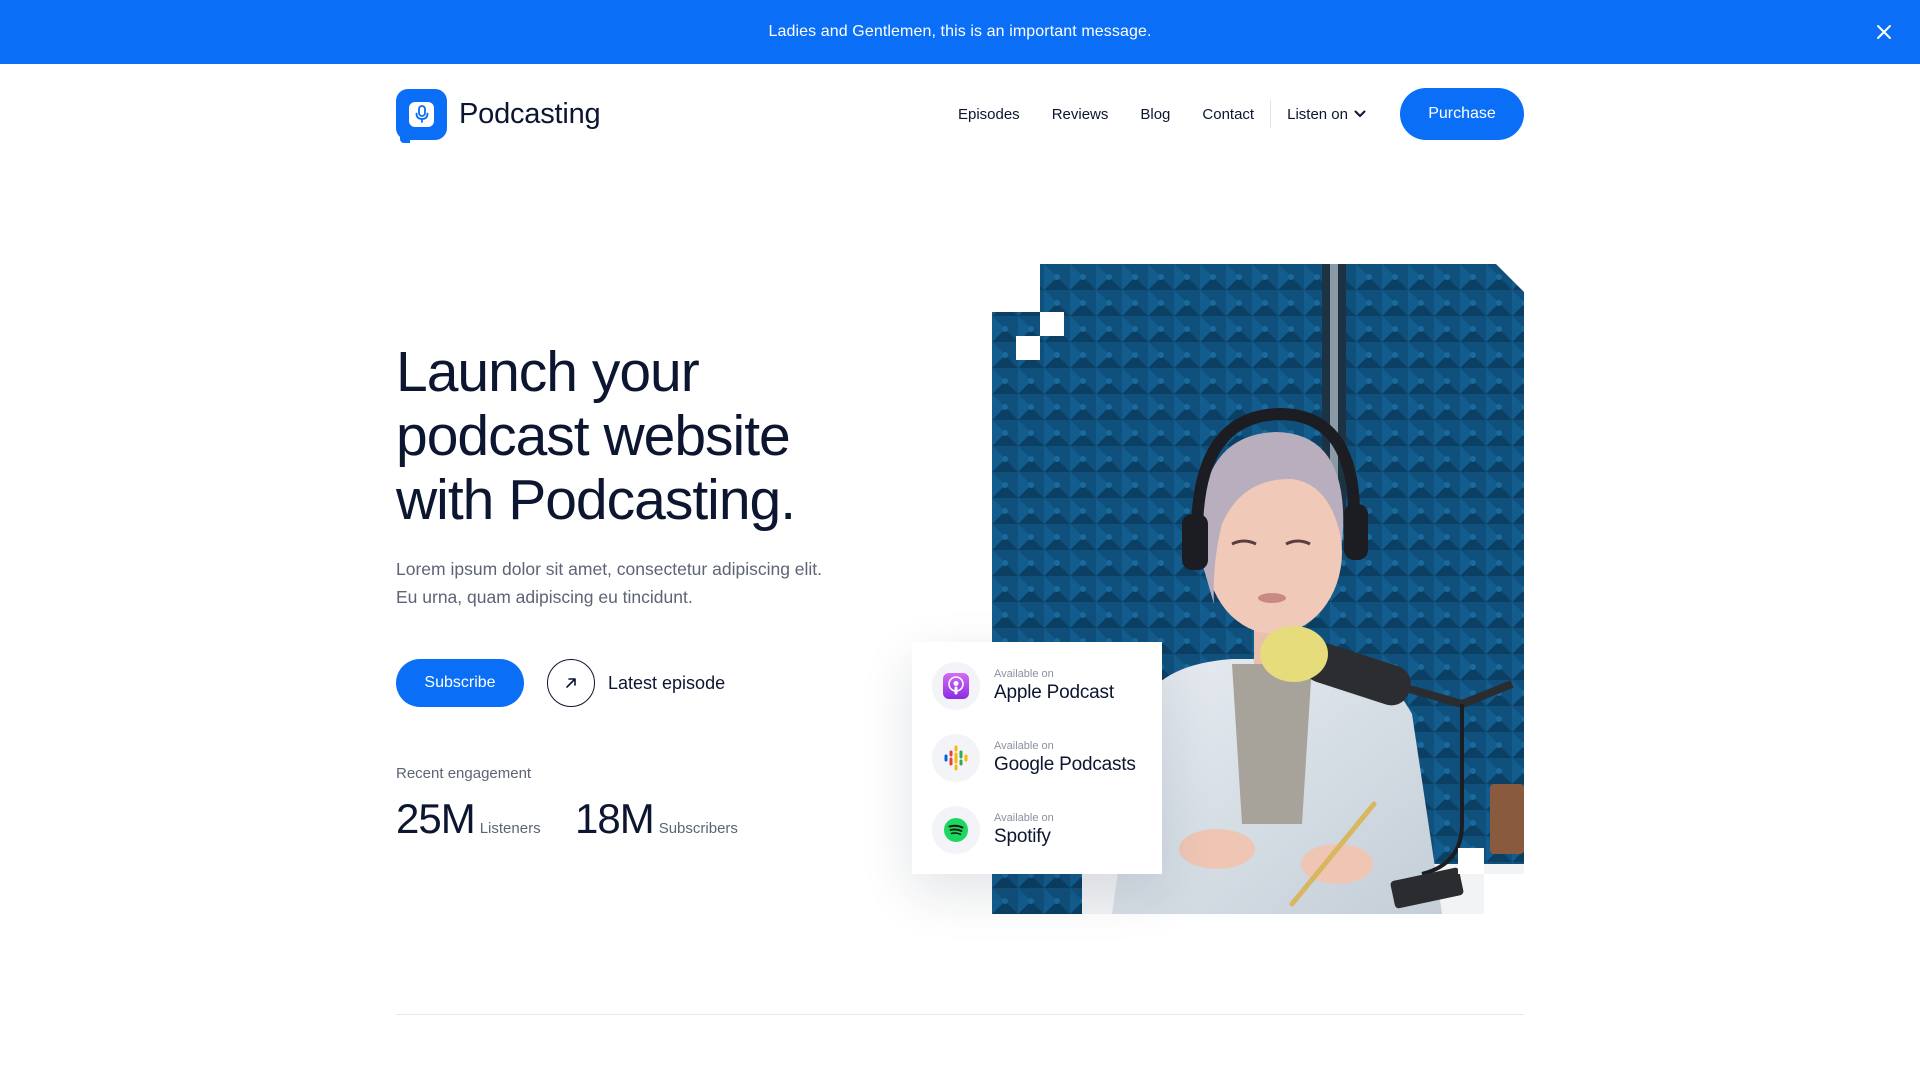 The height and width of the screenshot is (1080, 1920). I want to click on close-icon, so click(1884, 32).